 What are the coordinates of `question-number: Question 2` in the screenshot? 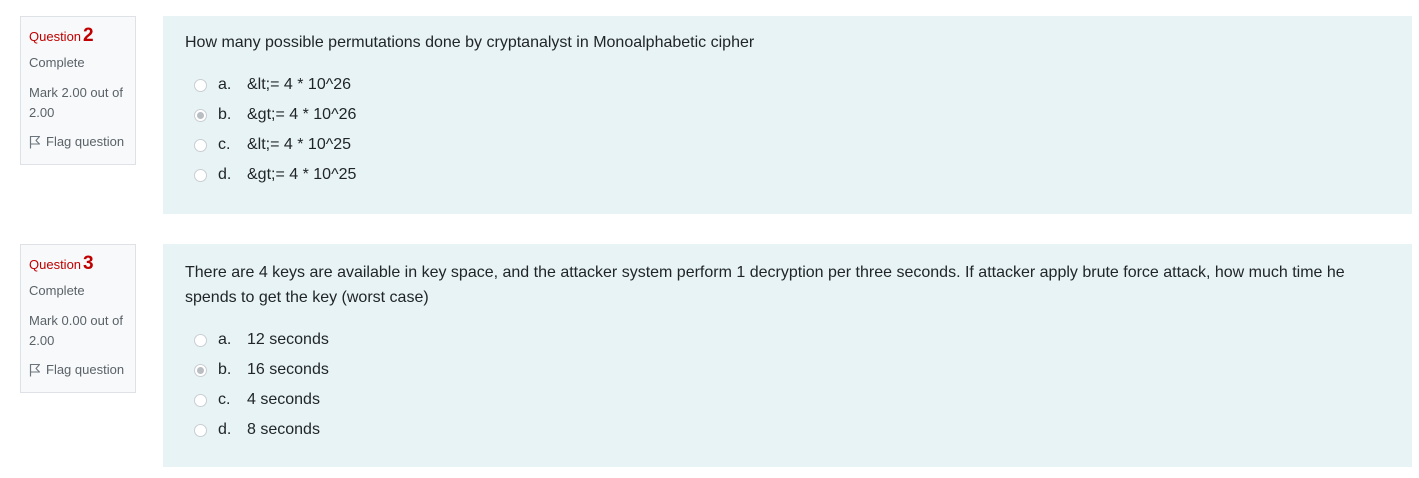 It's located at (78, 37).